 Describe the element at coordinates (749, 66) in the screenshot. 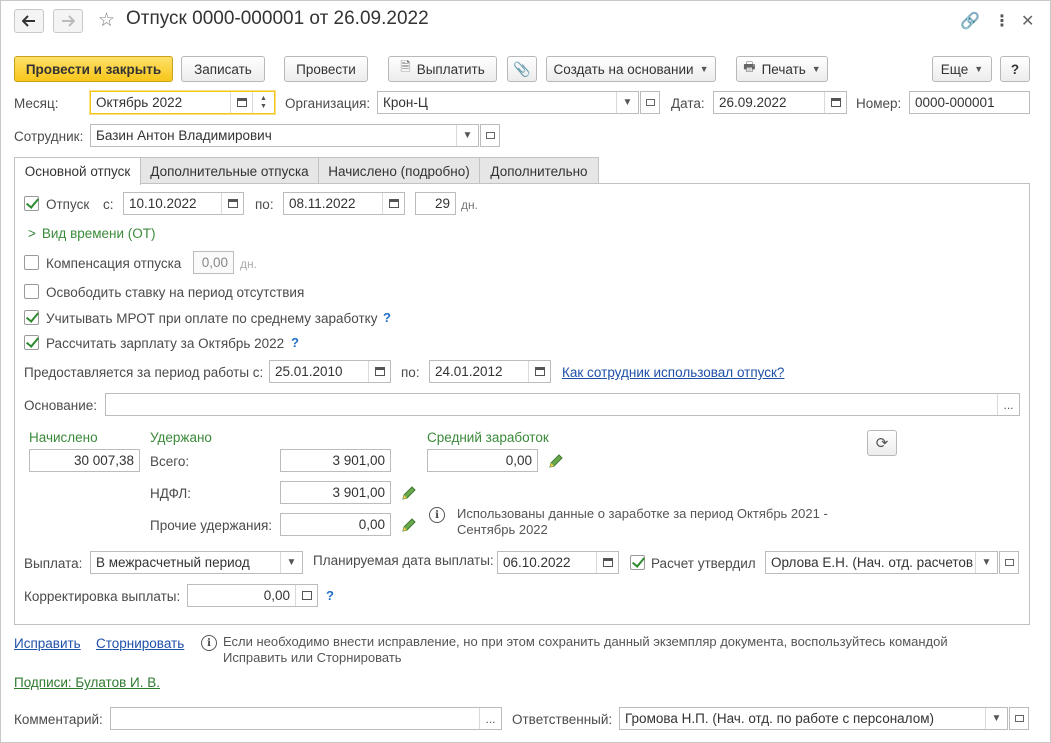

I see `printer-icon: 🖶` at that location.